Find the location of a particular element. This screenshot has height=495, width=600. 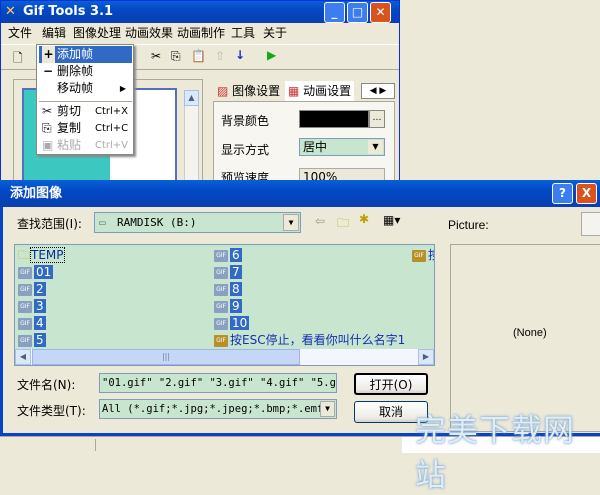

paste-icon: ▣ is located at coordinates (48, 145).